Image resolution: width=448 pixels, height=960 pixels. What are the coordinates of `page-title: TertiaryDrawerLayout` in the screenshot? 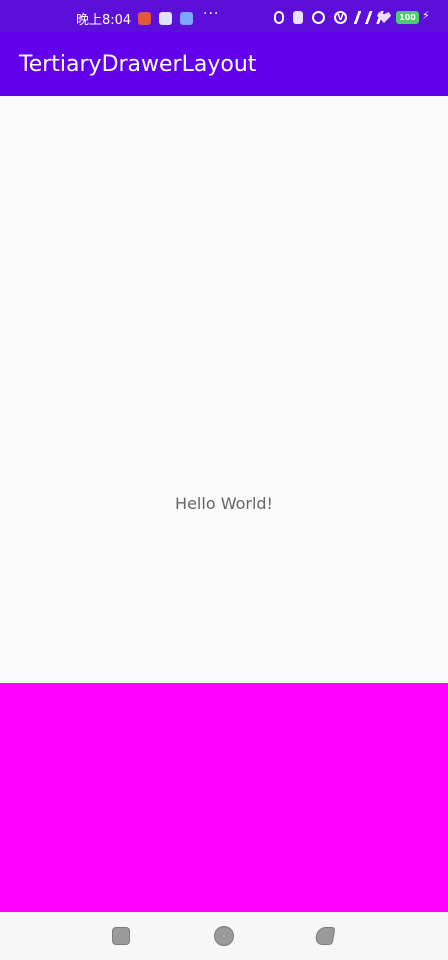 It's located at (138, 64).